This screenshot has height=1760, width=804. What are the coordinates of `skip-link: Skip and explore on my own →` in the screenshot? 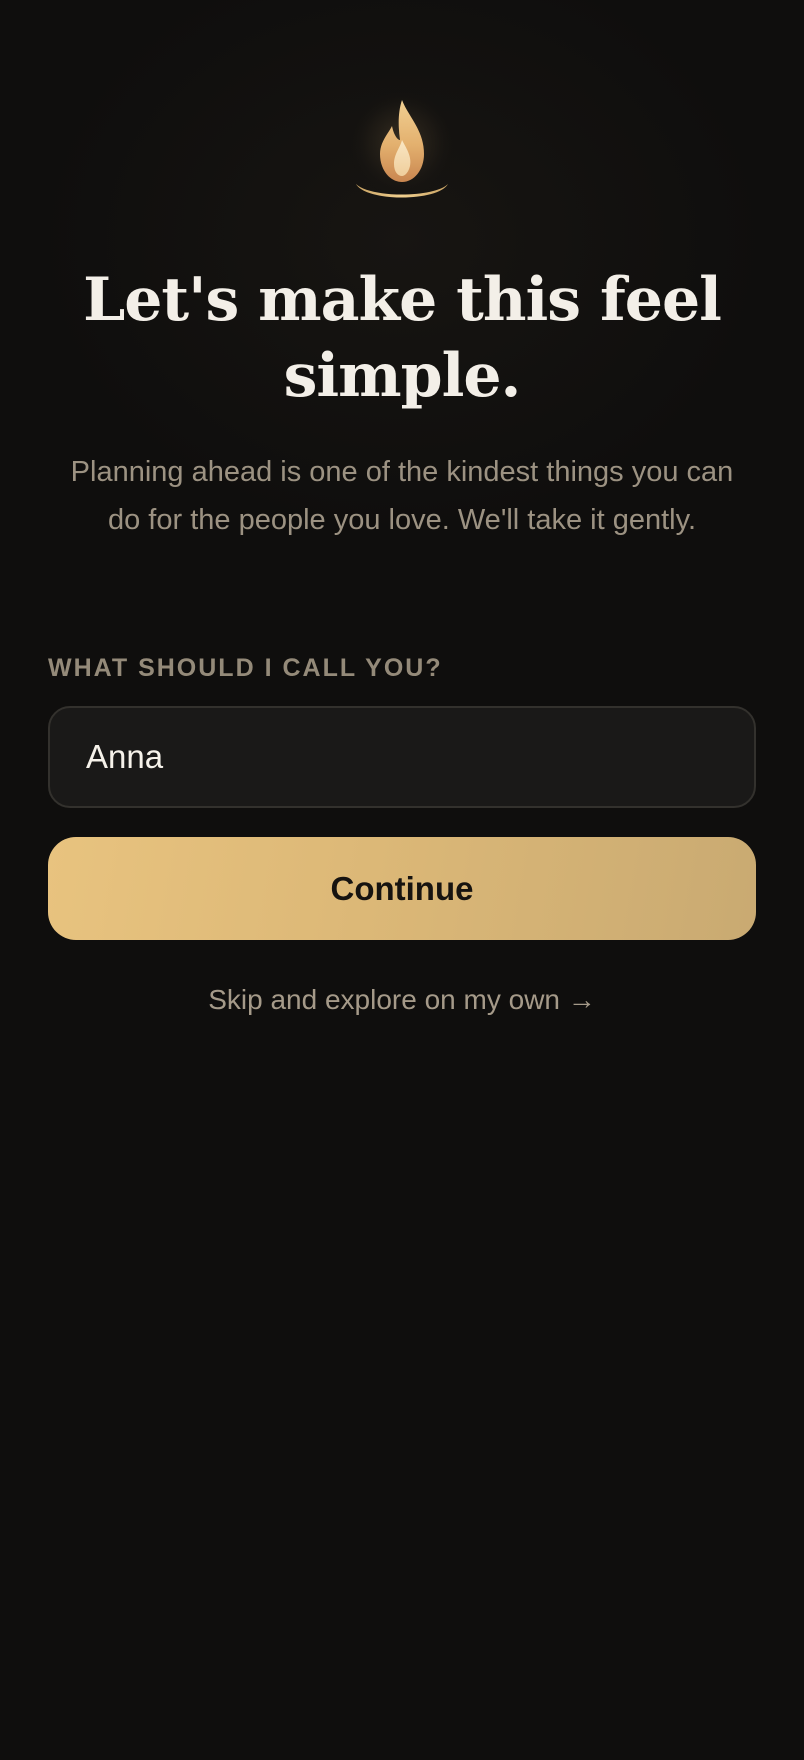 It's located at (402, 1000).